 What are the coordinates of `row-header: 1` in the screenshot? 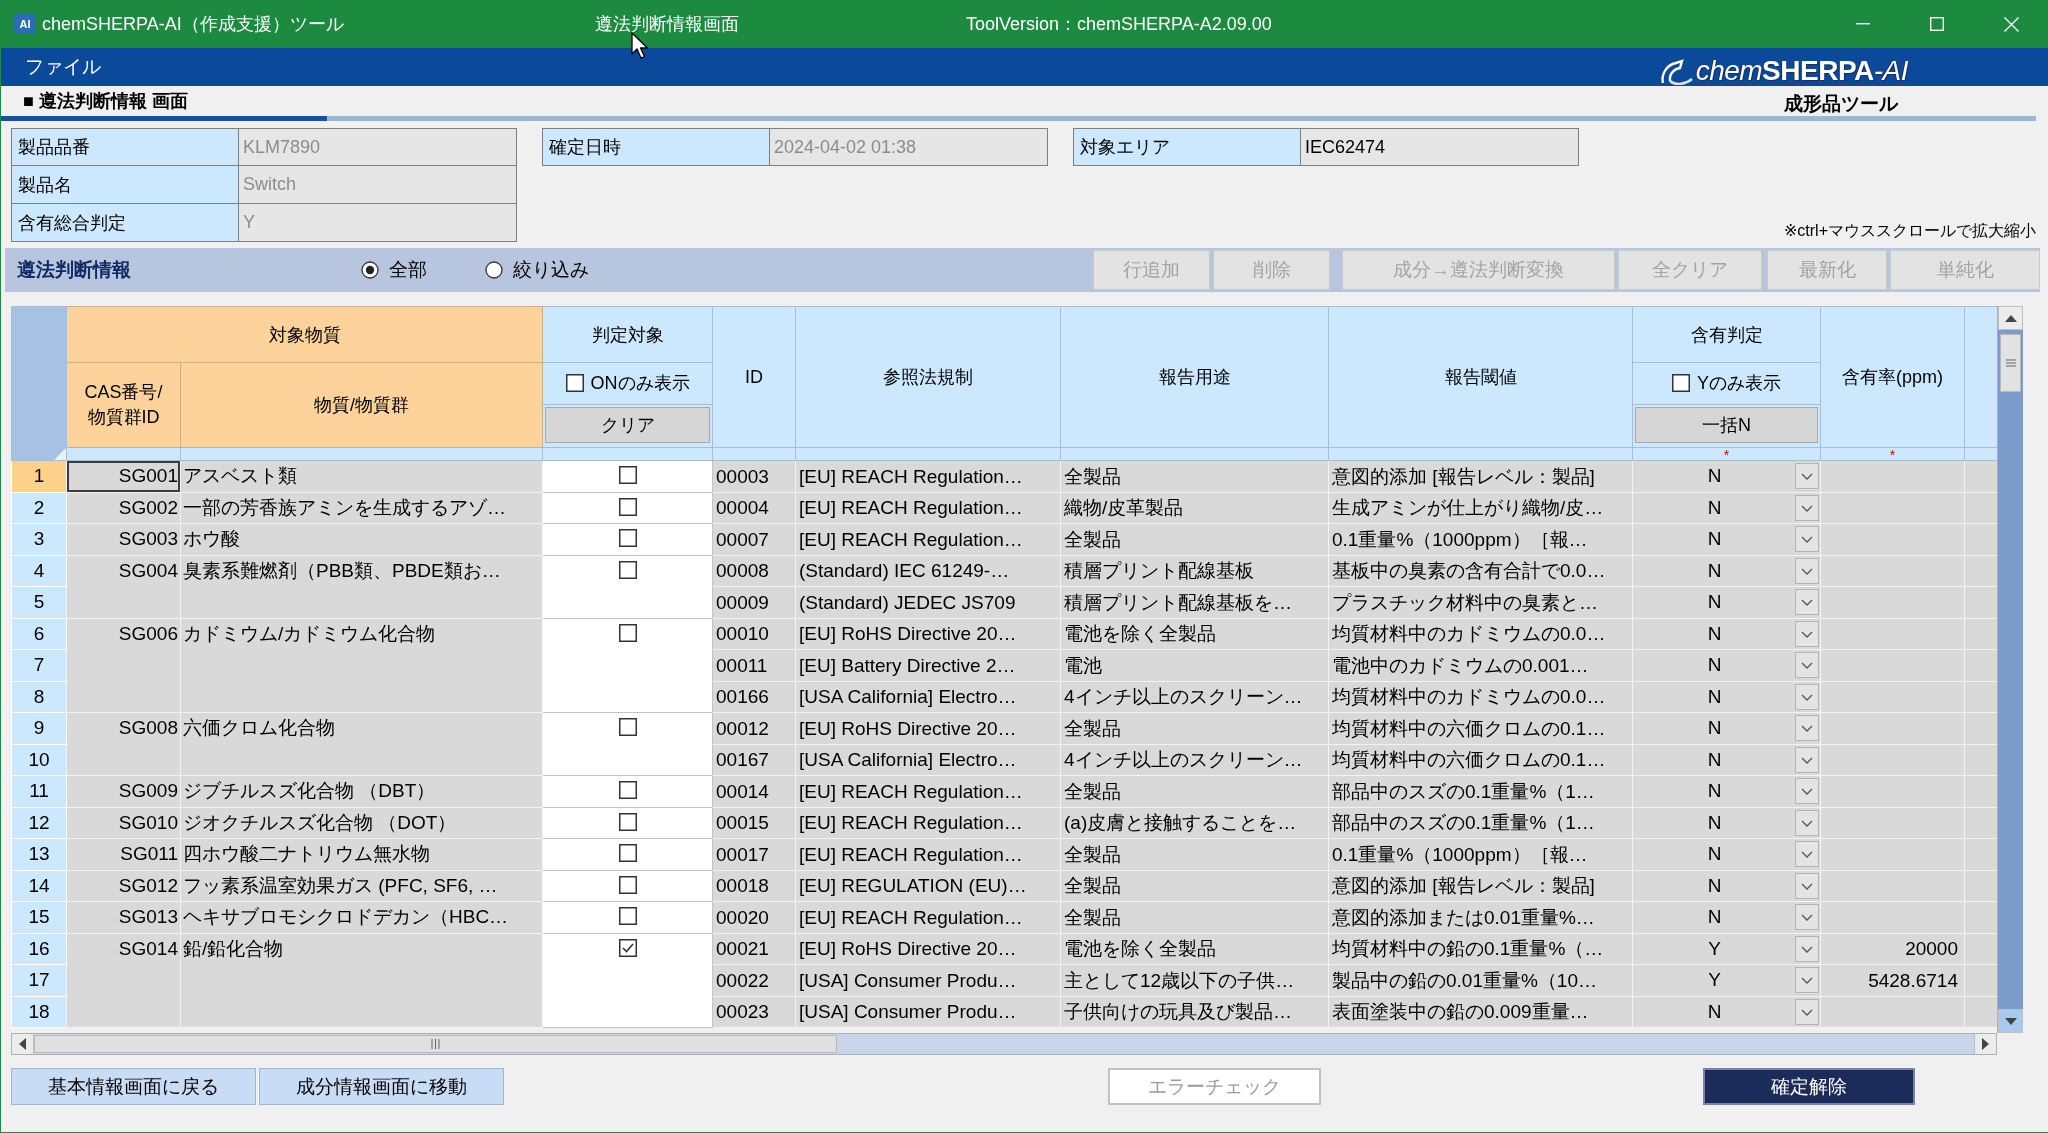 It's located at (39, 476).